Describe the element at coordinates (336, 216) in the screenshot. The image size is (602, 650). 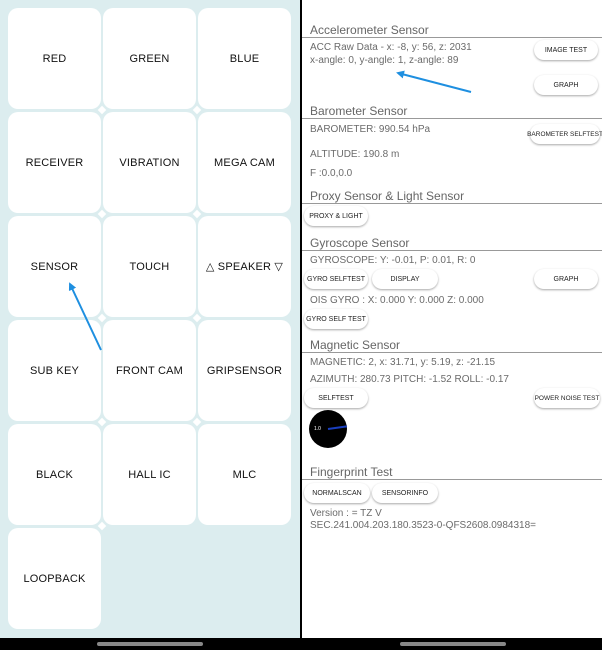
I see `proxy-light-button: PROXY & LIGHT` at that location.